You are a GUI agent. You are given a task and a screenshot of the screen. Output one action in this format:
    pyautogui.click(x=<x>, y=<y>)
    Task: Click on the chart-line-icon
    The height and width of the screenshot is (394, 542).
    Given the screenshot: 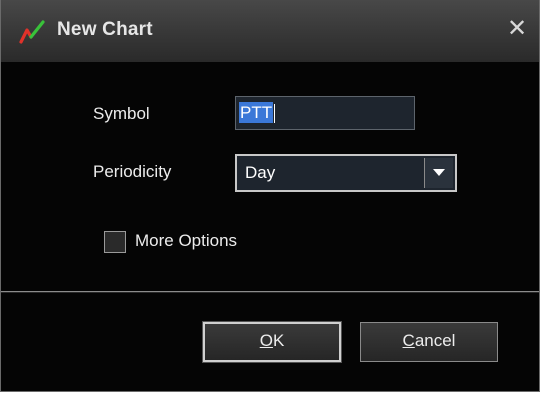 What is the action you would take?
    pyautogui.click(x=32, y=32)
    